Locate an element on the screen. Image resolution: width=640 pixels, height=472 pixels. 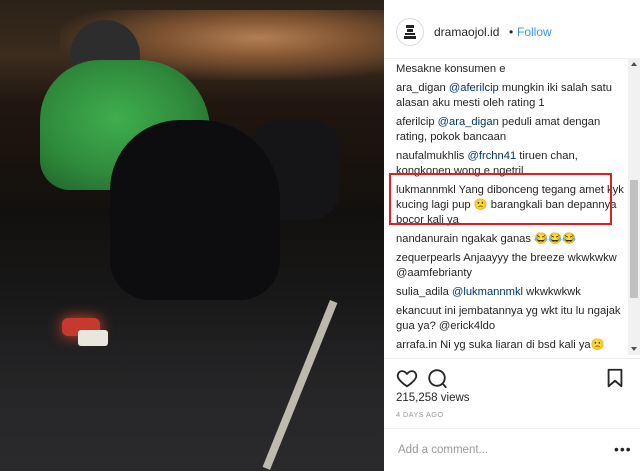
bookmark-icon is located at coordinates (615, 378).